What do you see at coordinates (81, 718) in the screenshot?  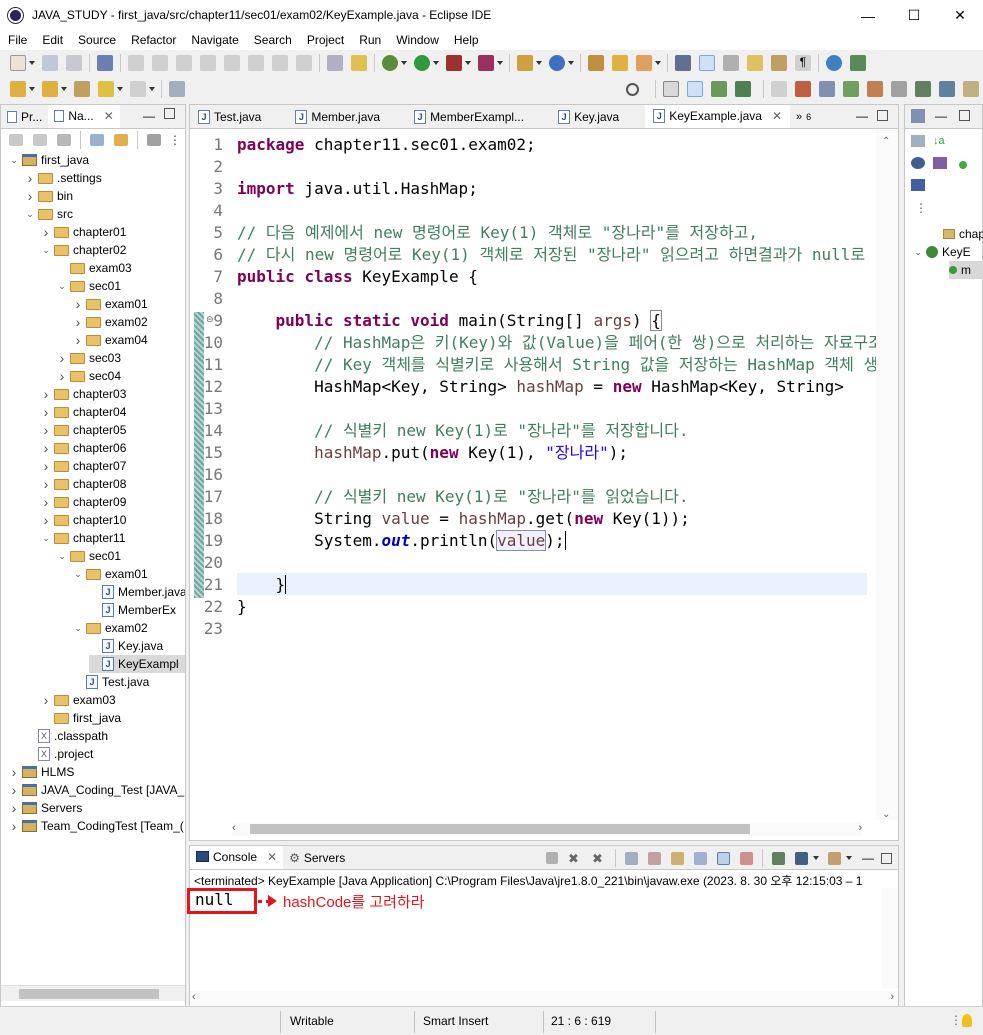 I see `tree-item: first_java` at bounding box center [81, 718].